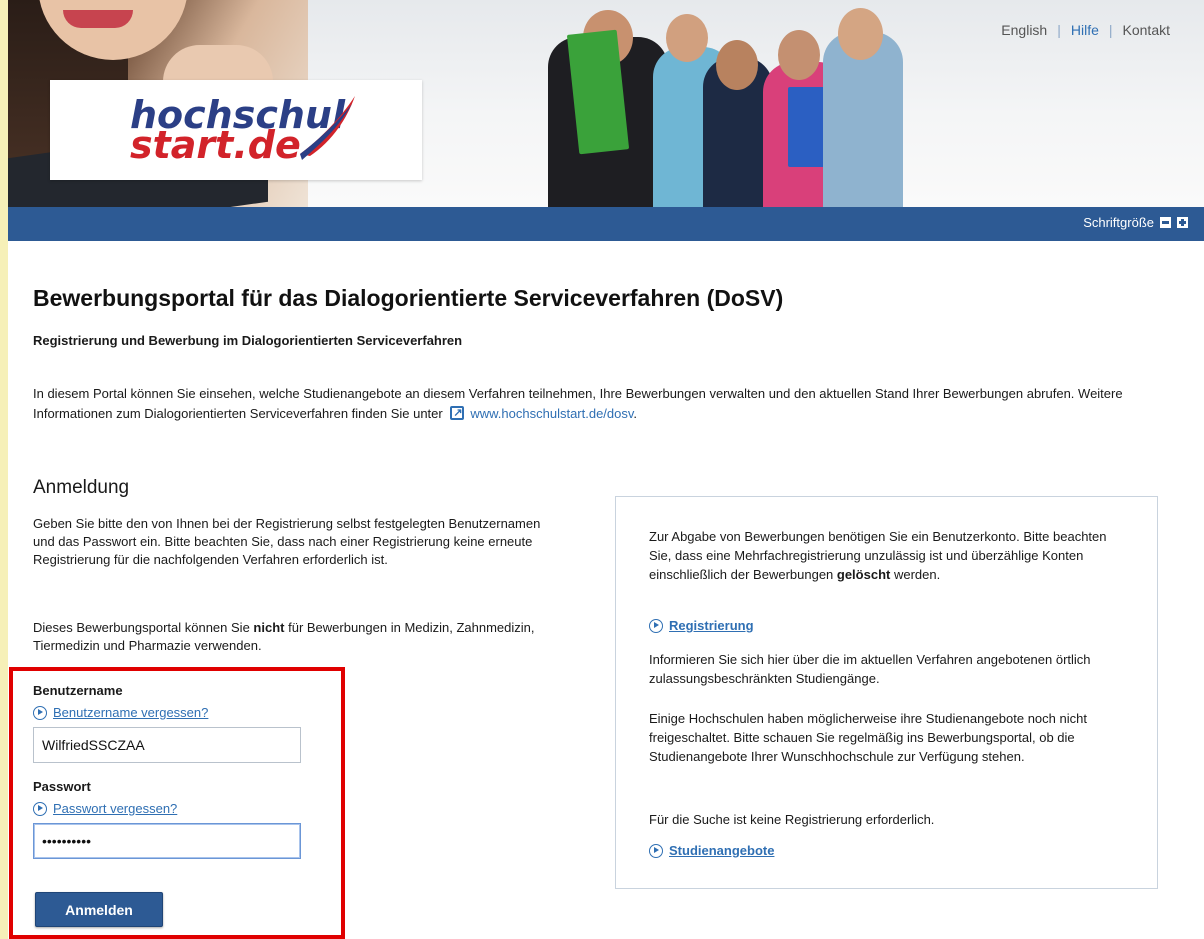 The width and height of the screenshot is (1204, 939). What do you see at coordinates (4, 469) in the screenshot?
I see `page-left-edge` at bounding box center [4, 469].